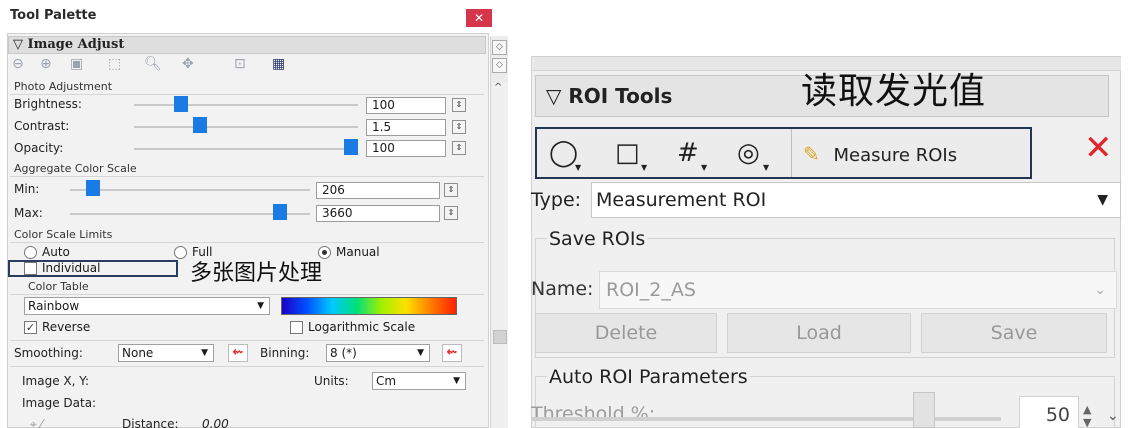 The width and height of the screenshot is (1139, 428). I want to click on log-scale-checkbox, so click(296, 327).